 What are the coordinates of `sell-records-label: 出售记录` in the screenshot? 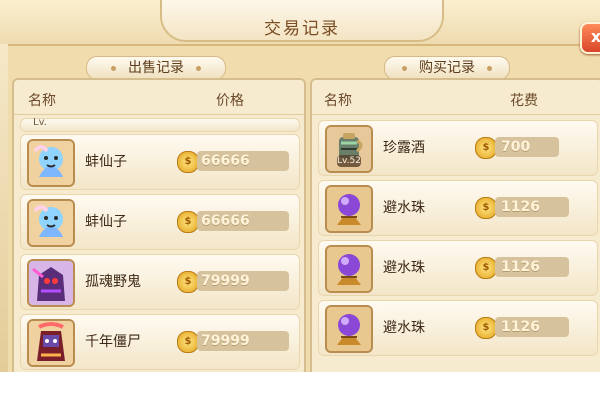 It's located at (156, 68).